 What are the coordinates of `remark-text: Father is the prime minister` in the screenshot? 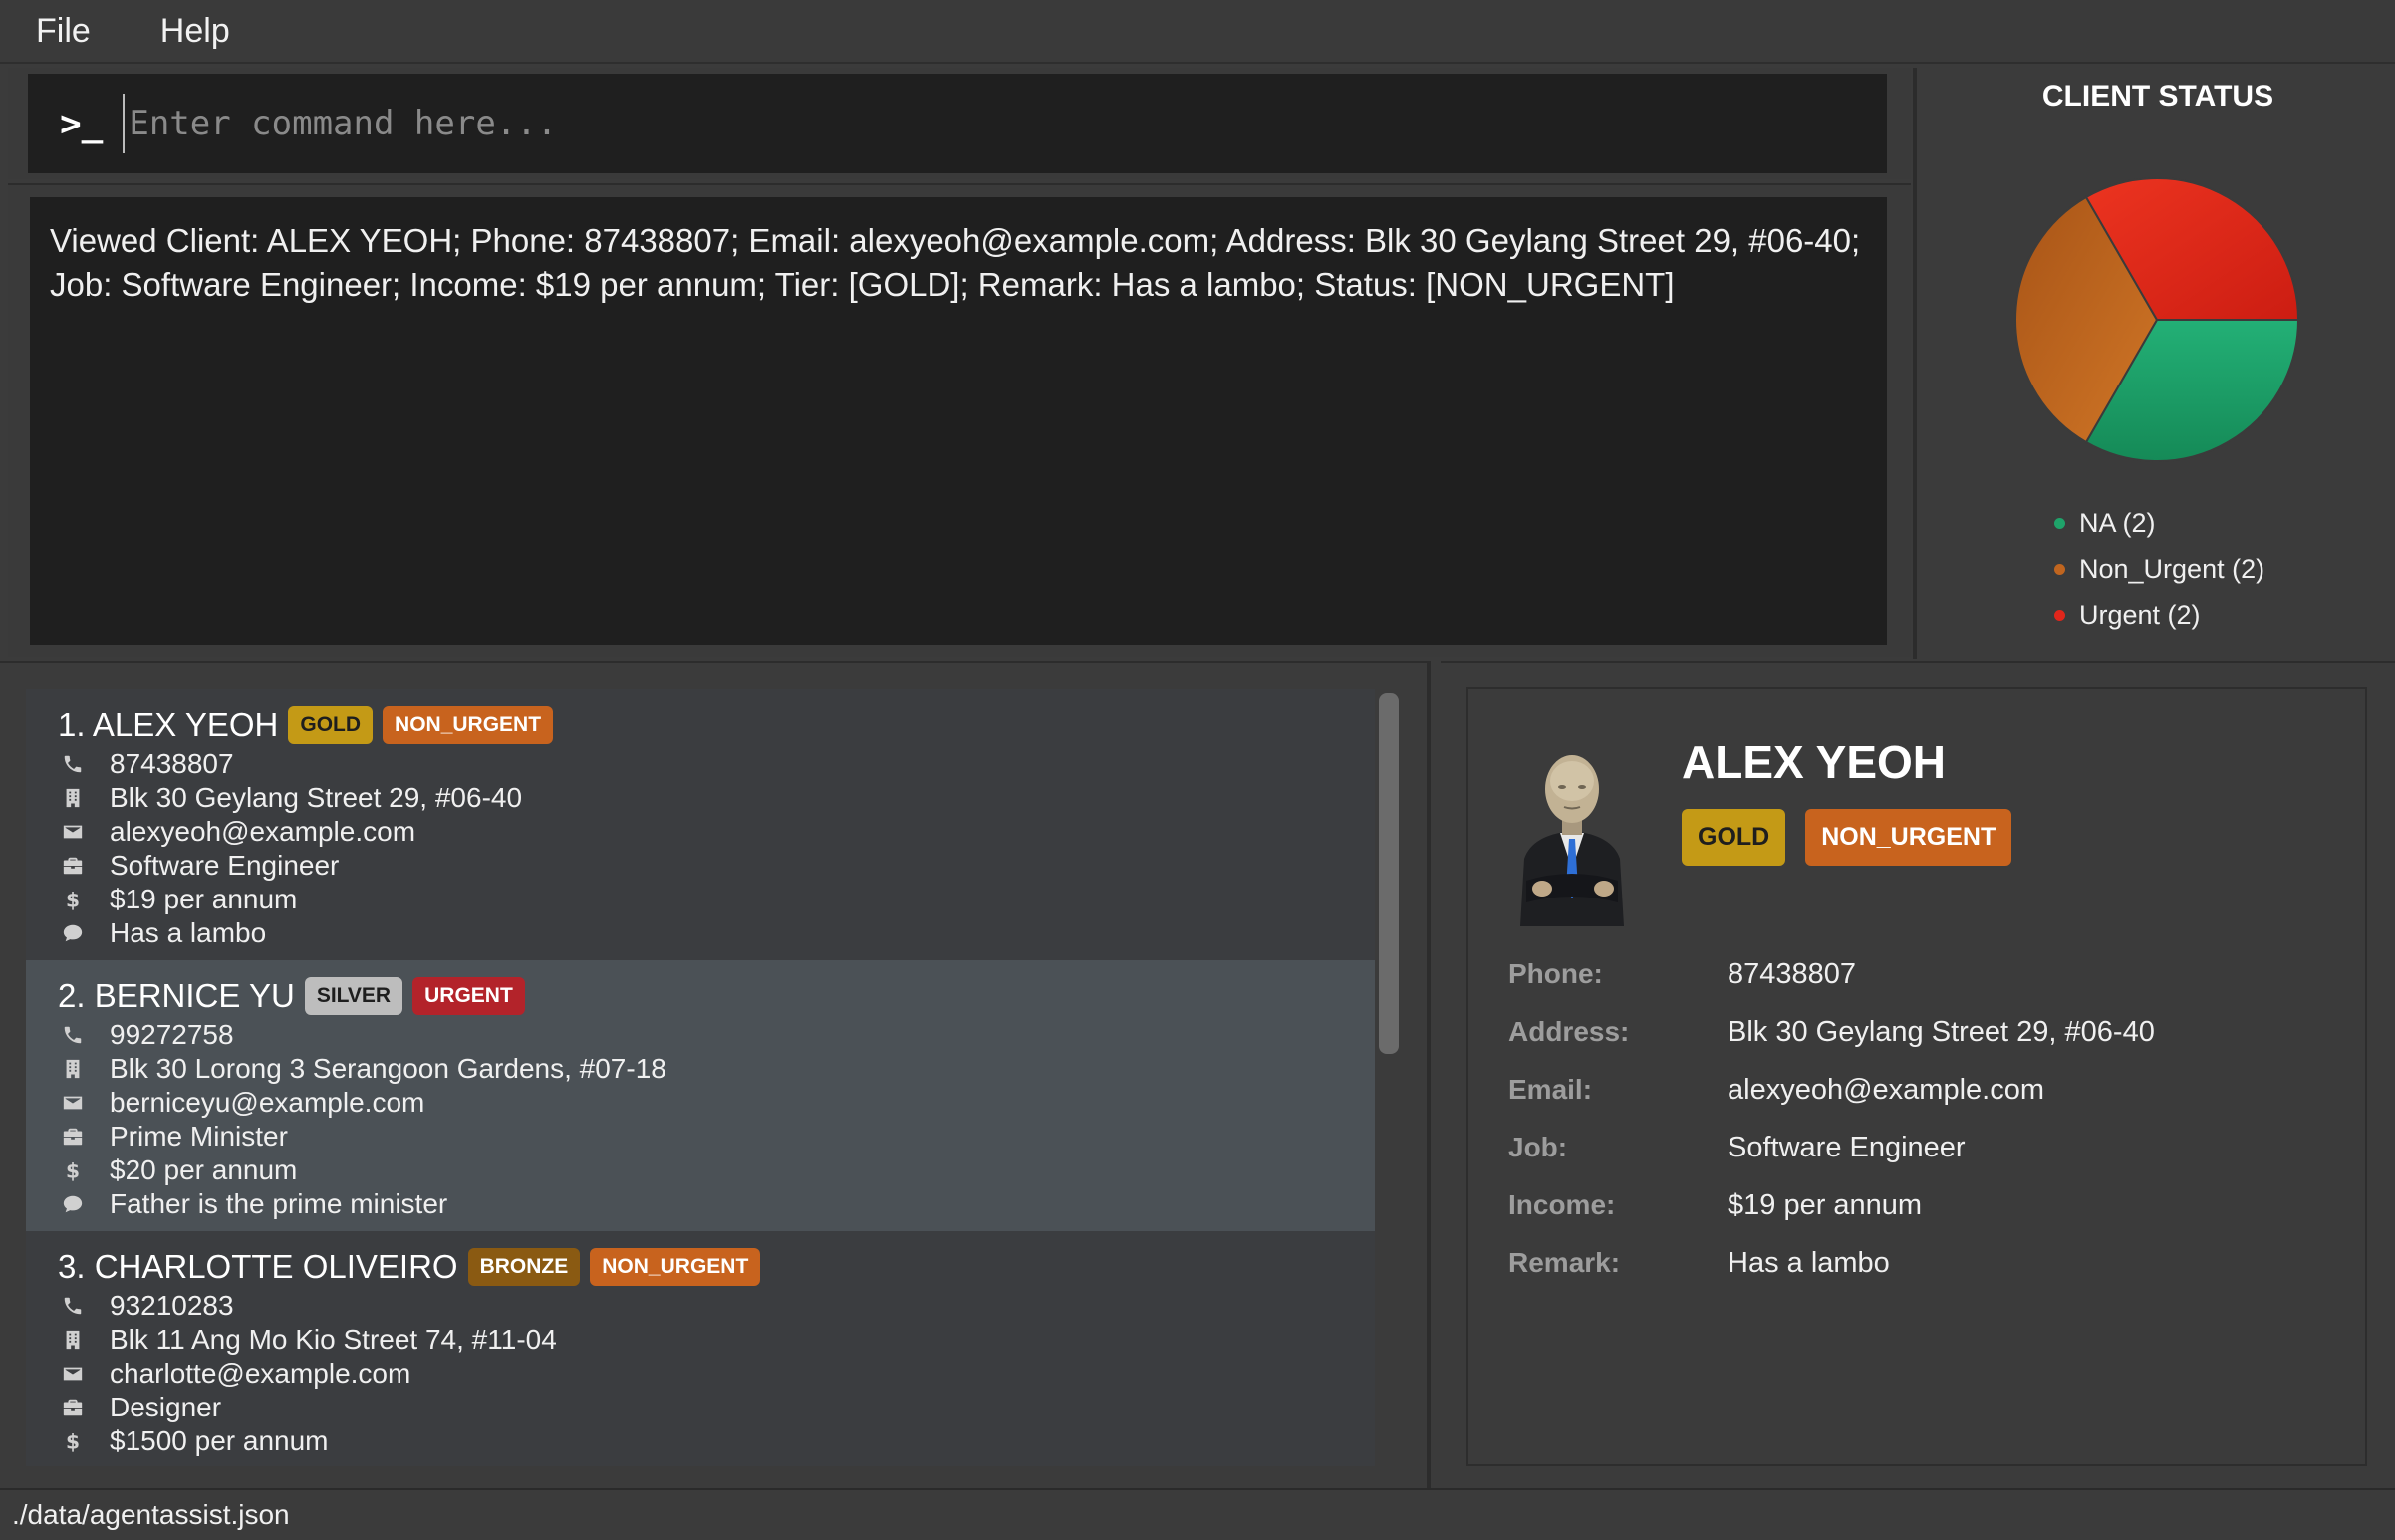 It's located at (279, 1203).